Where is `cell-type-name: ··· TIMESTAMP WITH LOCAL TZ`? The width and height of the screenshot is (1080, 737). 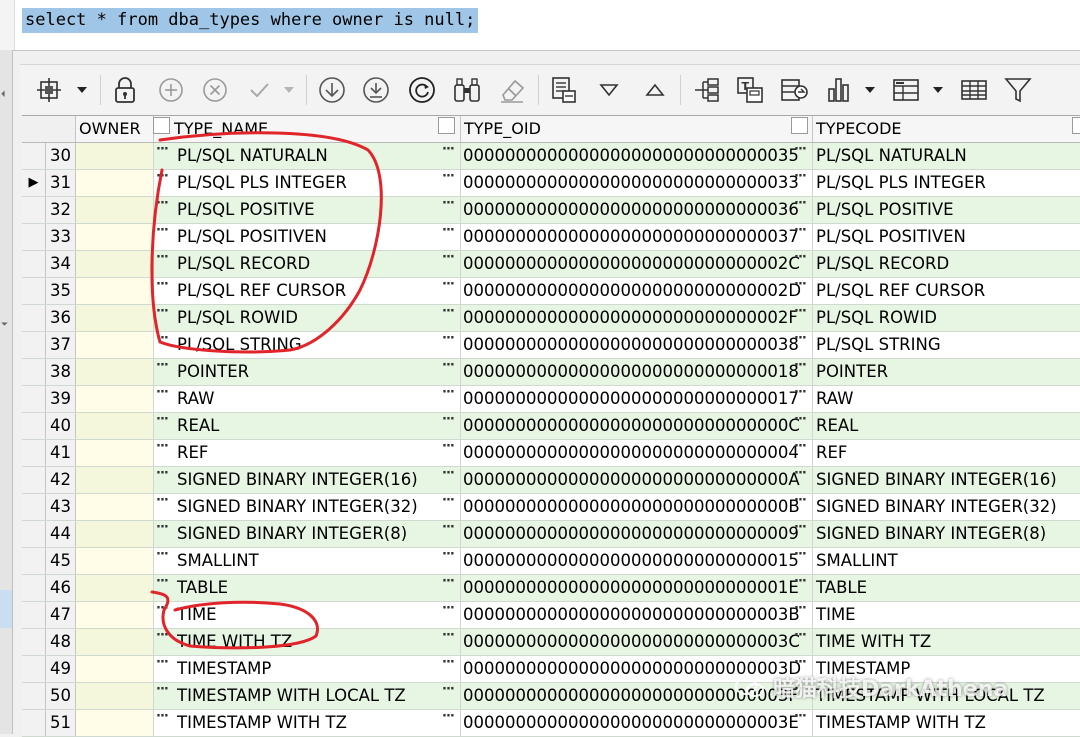
cell-type-name: ··· TIMESTAMP WITH LOCAL TZ is located at coordinates (307, 696).